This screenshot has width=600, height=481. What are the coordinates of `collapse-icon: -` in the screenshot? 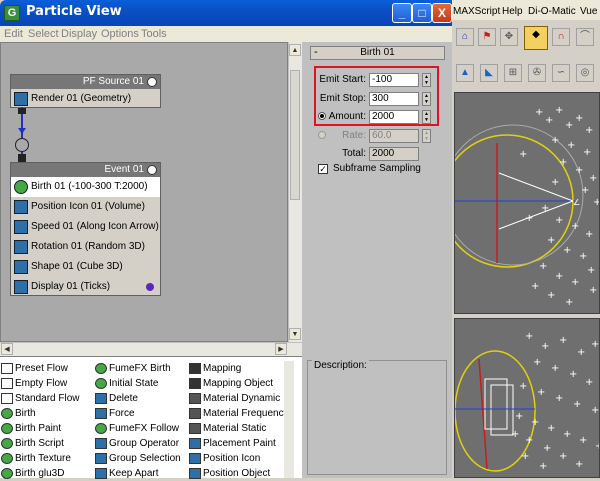 It's located at (316, 52).